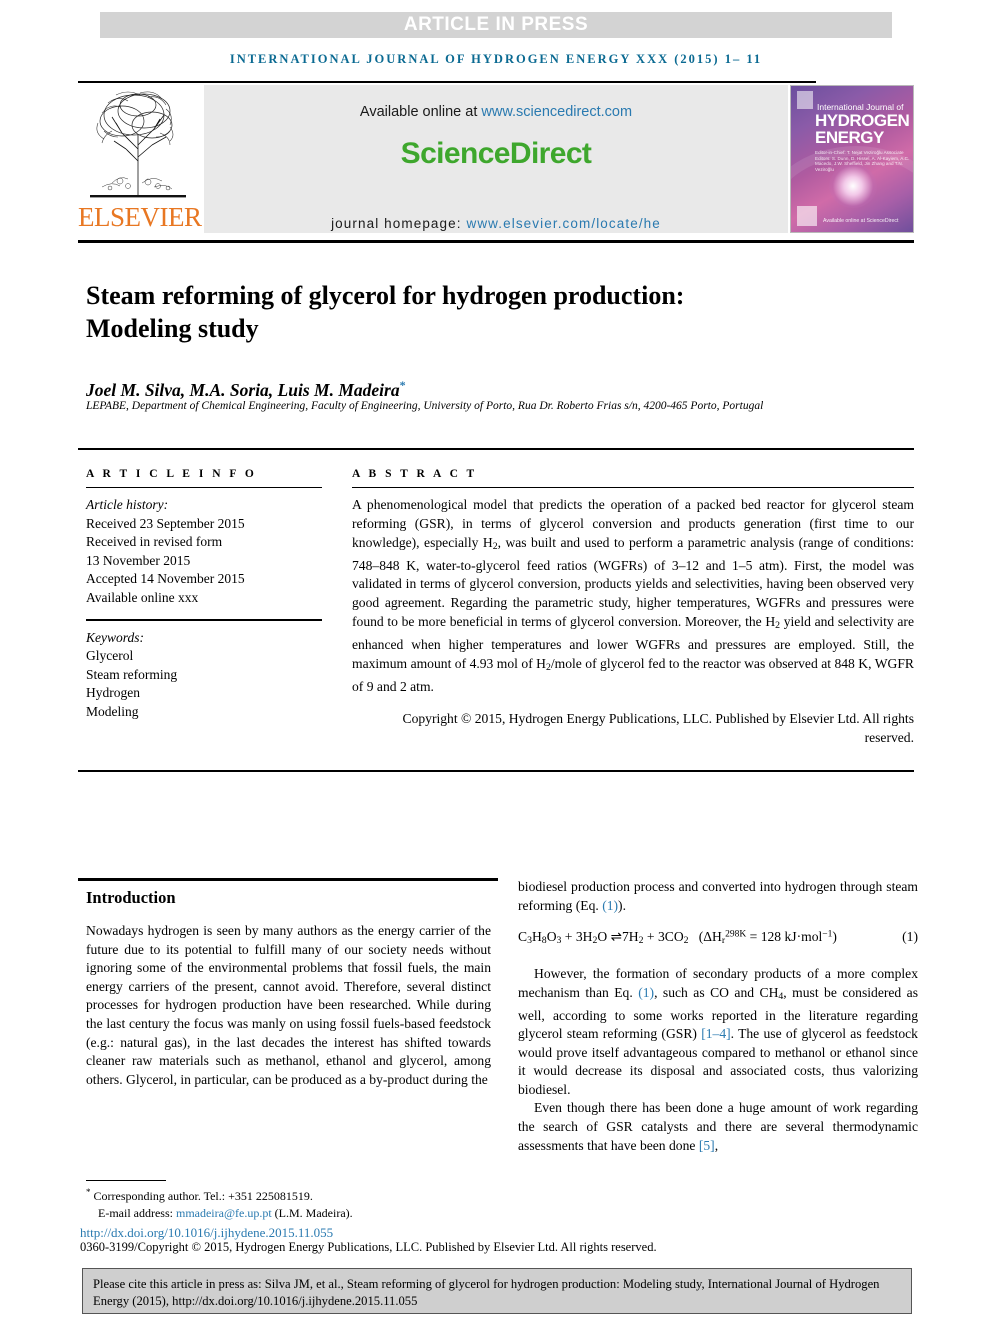 This screenshot has height=1323, width=992. What do you see at coordinates (496, 771) in the screenshot?
I see `abstract-section-bottom-rule` at bounding box center [496, 771].